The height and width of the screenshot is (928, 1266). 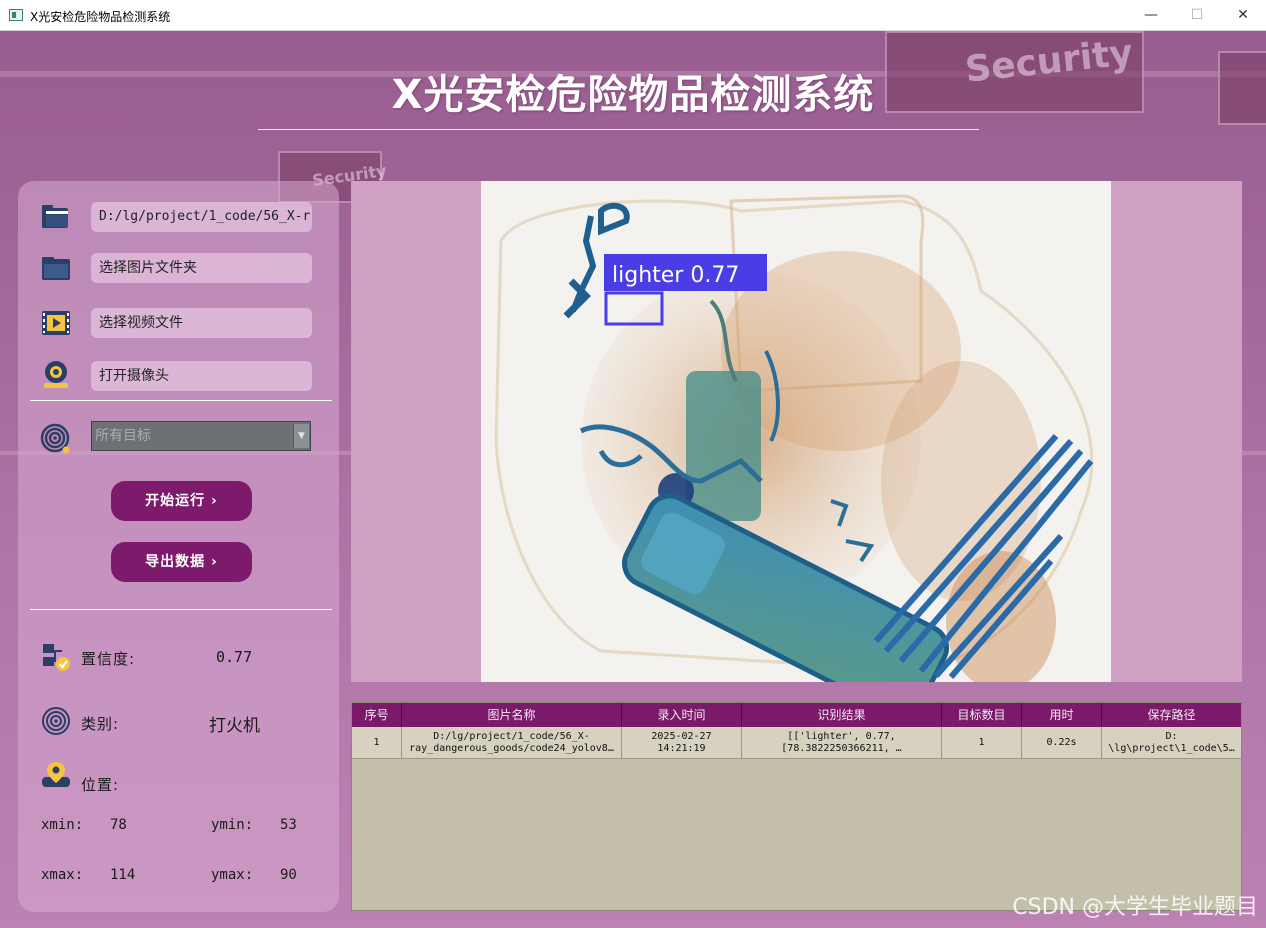 I want to click on video-file-icon, so click(x=56, y=323).